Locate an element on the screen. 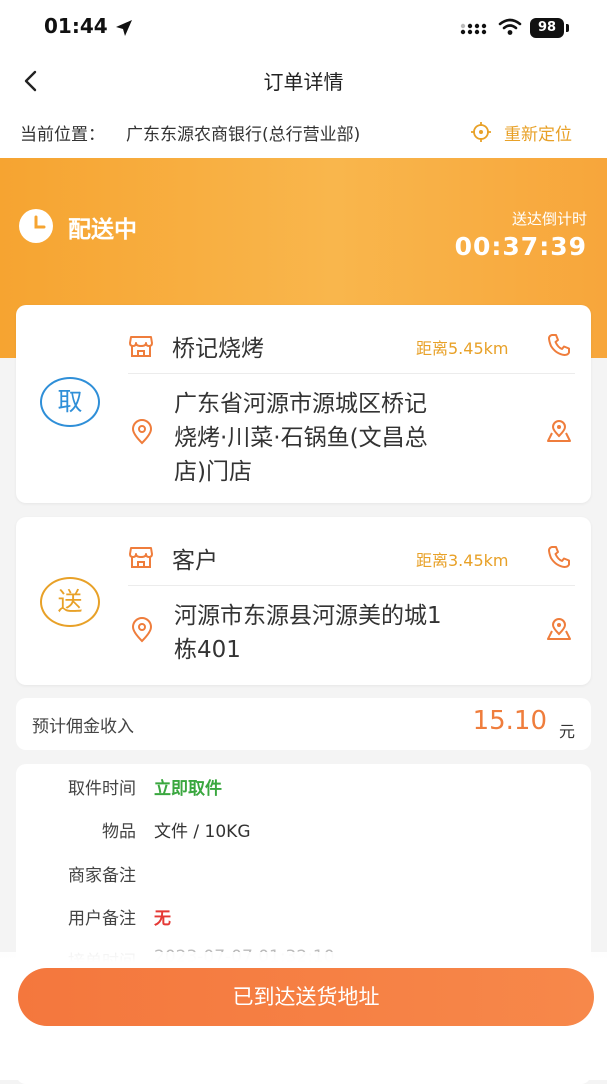 This screenshot has width=607, height=1084. pickup-address: 广东省河源市源城区桥记 烧烤·川菜·石锅鱼(文昌总 店)门店 is located at coordinates (354, 438).